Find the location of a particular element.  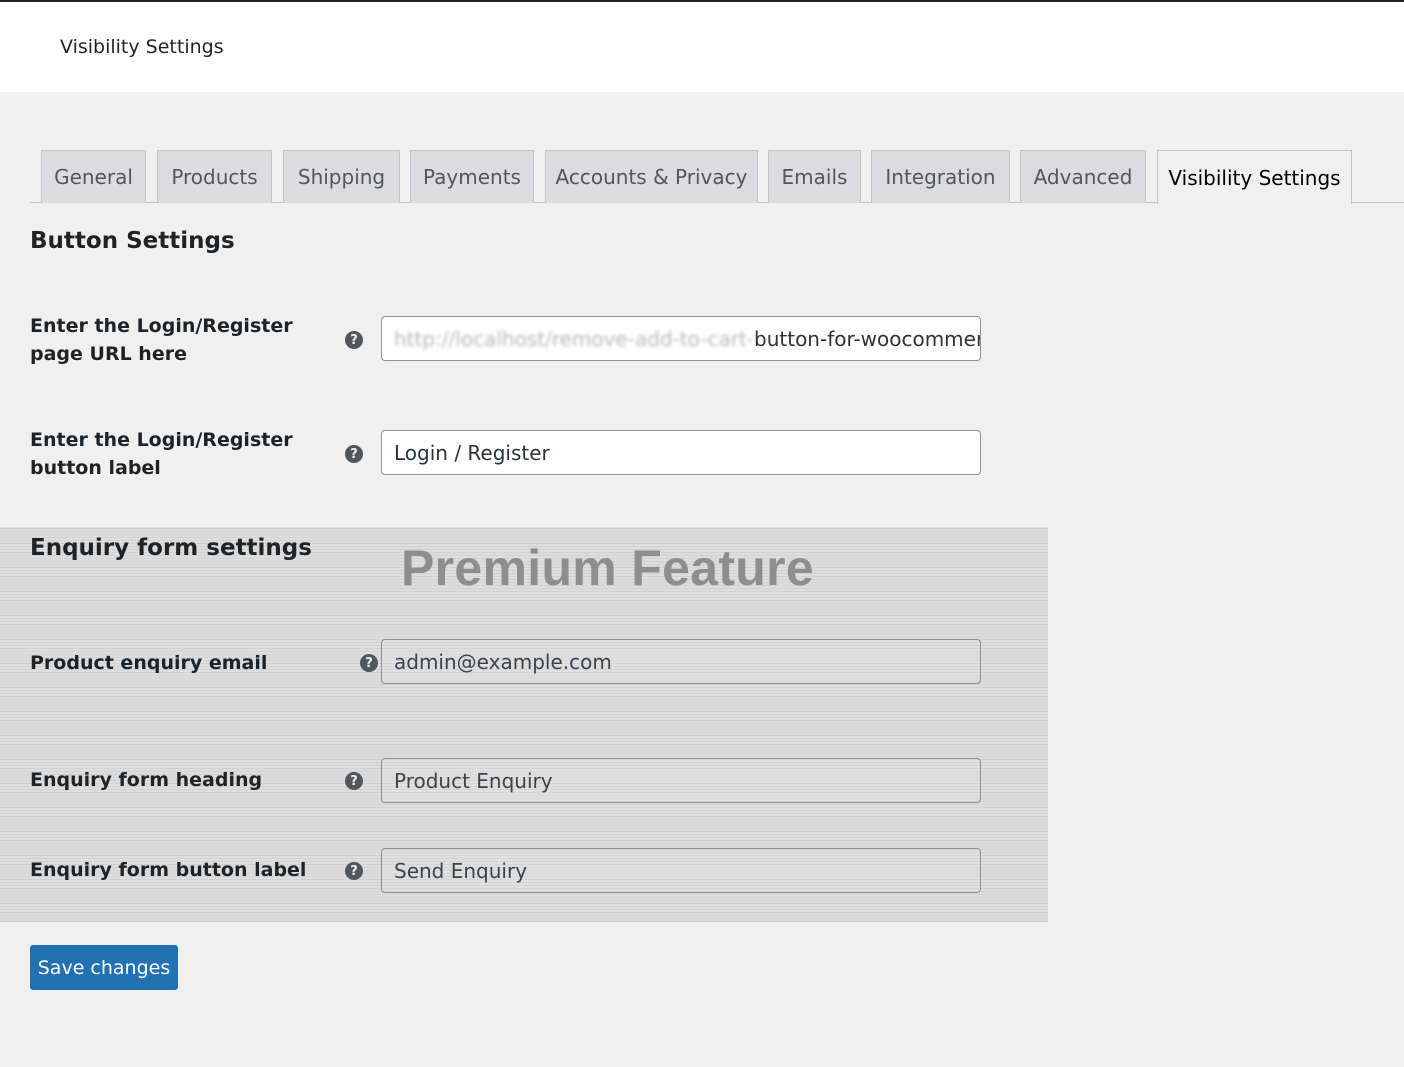

enquiry-button-label-label: Enquiry form button label is located at coordinates (168, 870).